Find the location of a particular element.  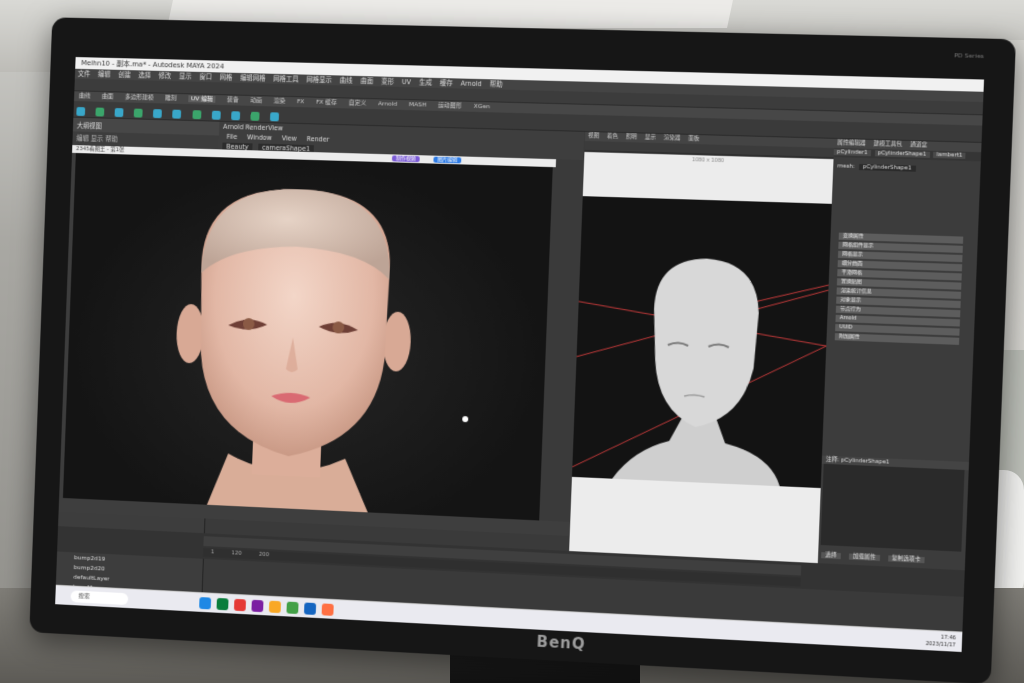

taskbar-clock: 17:46 2023/11/17 is located at coordinates (940, 642).